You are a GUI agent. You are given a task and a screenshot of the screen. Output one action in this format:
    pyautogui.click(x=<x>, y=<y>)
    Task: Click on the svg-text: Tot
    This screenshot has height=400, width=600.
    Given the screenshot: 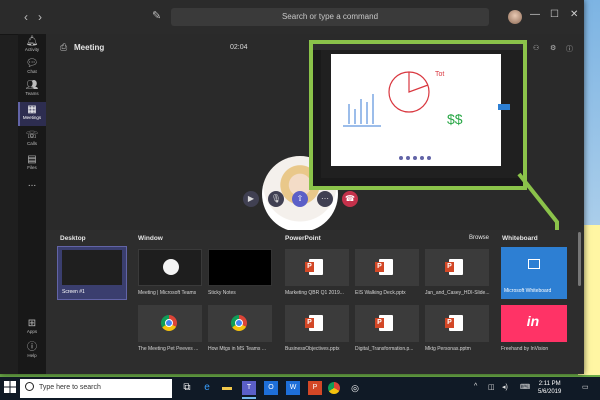 What is the action you would take?
    pyautogui.click(x=439, y=74)
    